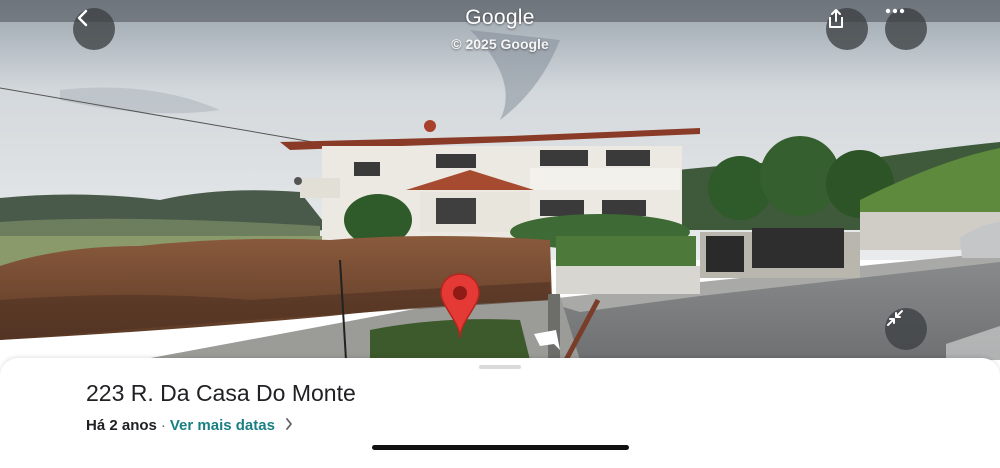  I want to click on more-options-button, so click(906, 29).